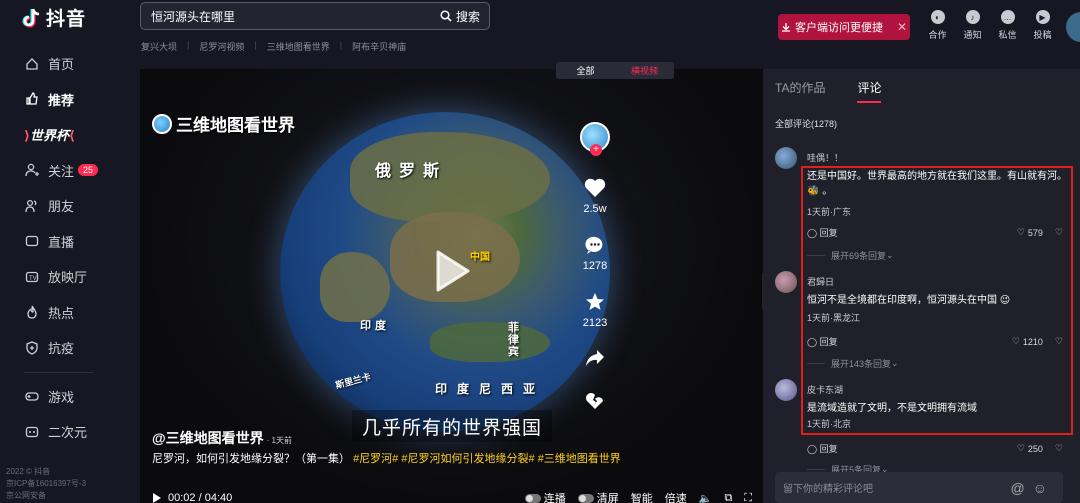  I want to click on sidebar-item-friends: 朋友, so click(61, 206).